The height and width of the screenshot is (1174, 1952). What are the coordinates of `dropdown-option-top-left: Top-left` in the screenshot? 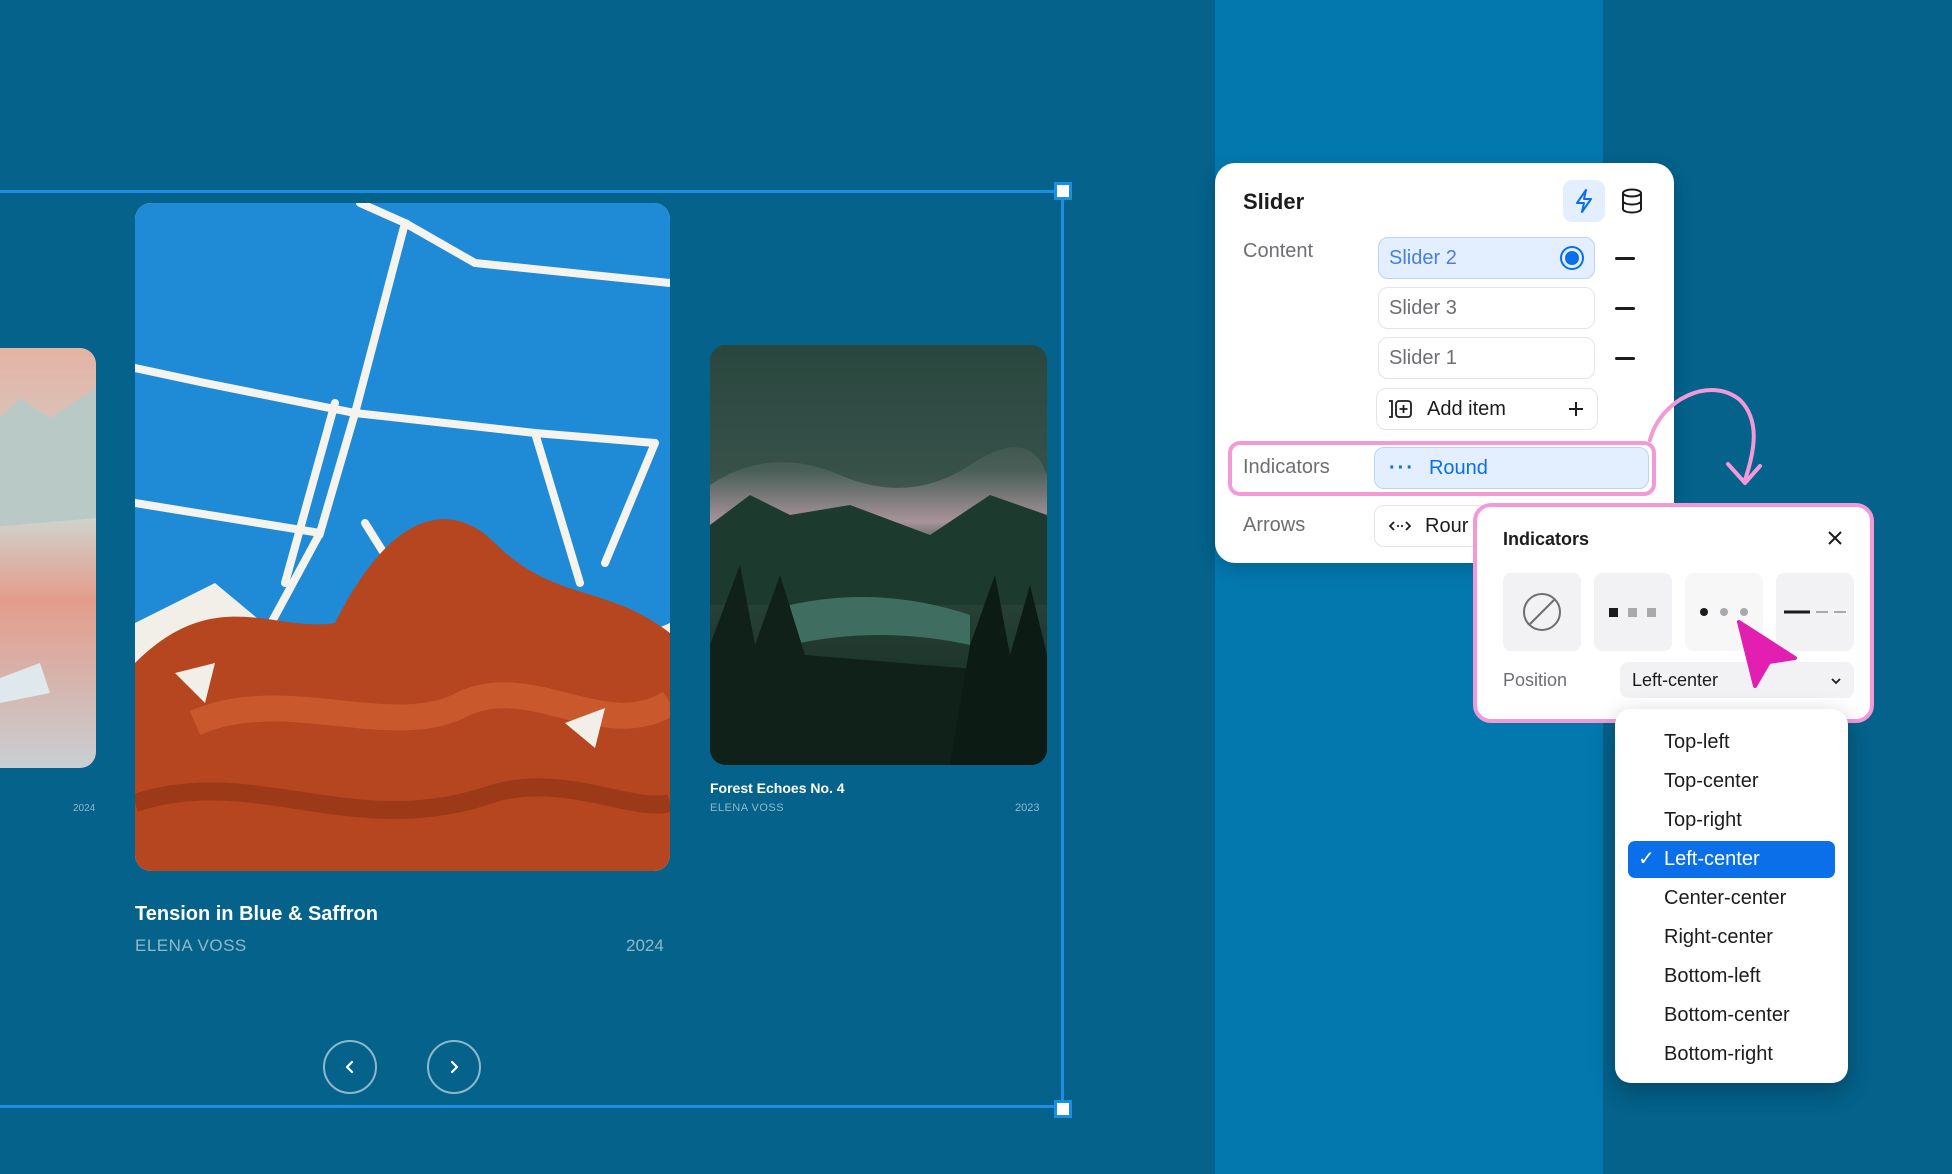 It's located at (1731, 742).